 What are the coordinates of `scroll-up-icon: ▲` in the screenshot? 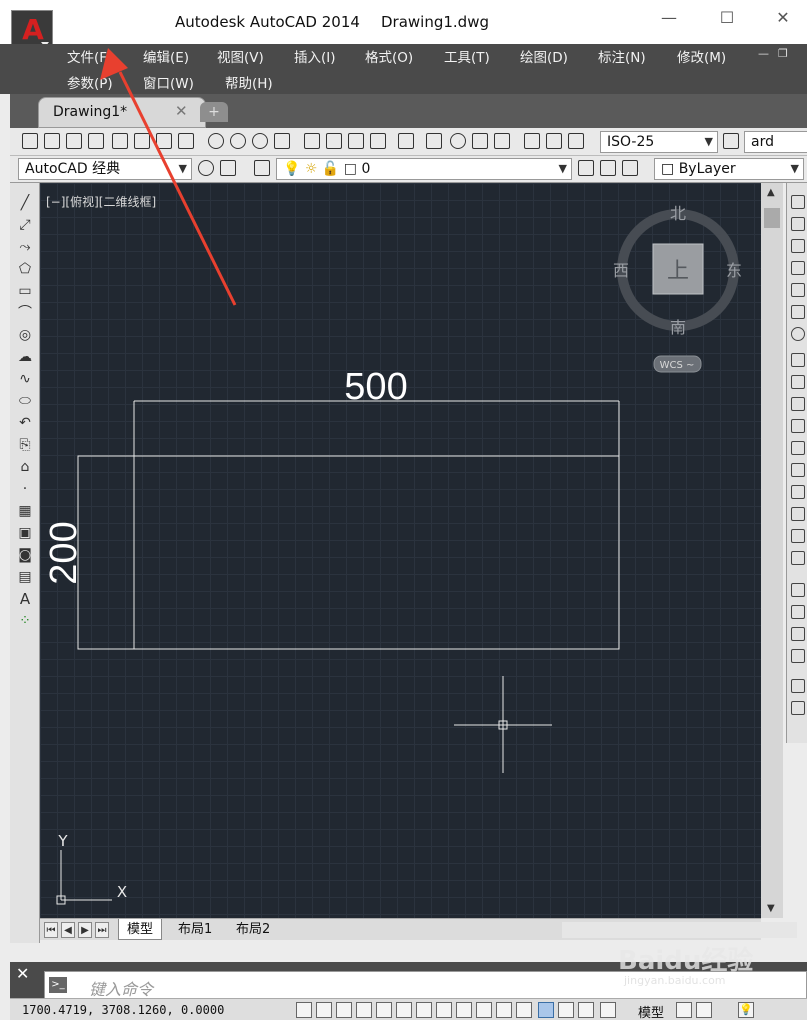 It's located at (771, 192).